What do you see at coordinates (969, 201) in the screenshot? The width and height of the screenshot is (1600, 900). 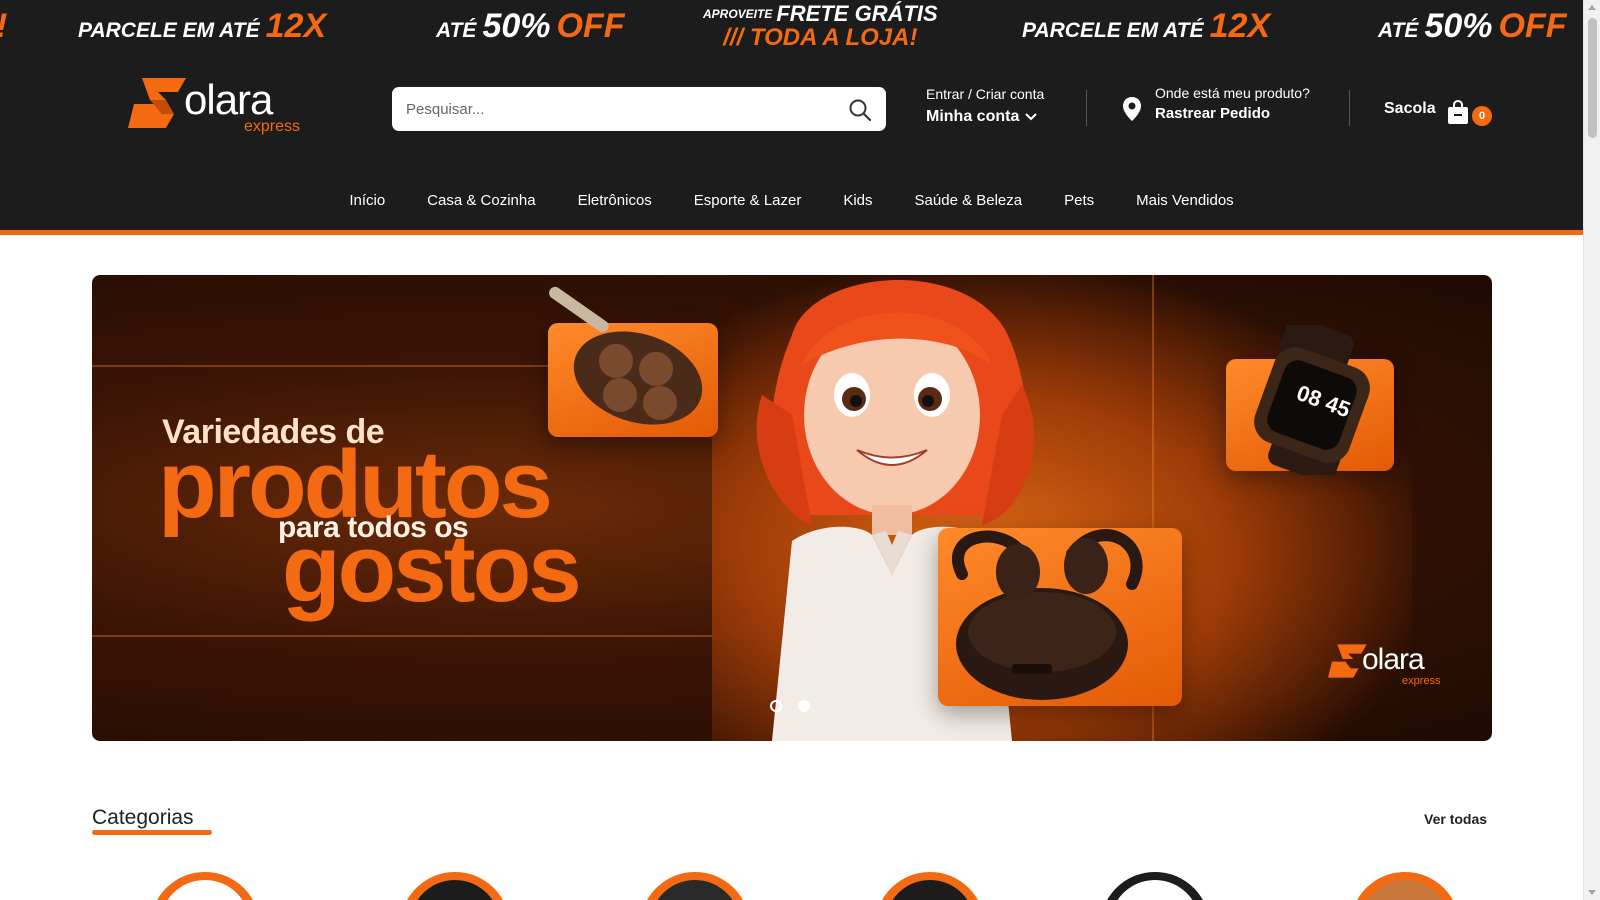 I see `nav-item-saude-beleza: Saúde & Beleza` at bounding box center [969, 201].